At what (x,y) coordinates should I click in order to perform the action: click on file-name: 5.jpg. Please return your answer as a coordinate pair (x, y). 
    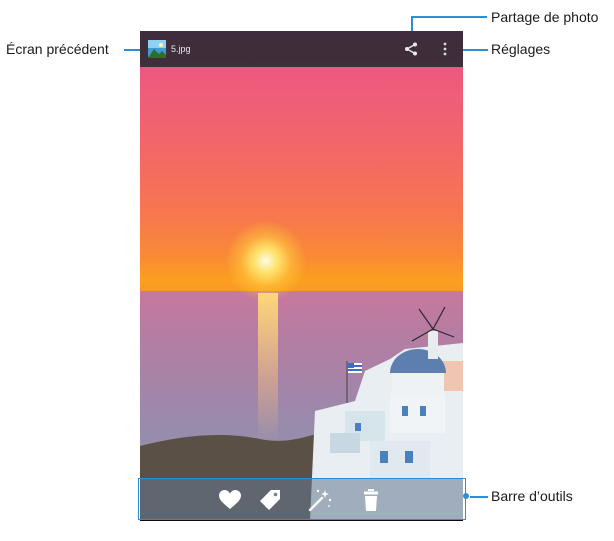
    Looking at the image, I should click on (181, 49).